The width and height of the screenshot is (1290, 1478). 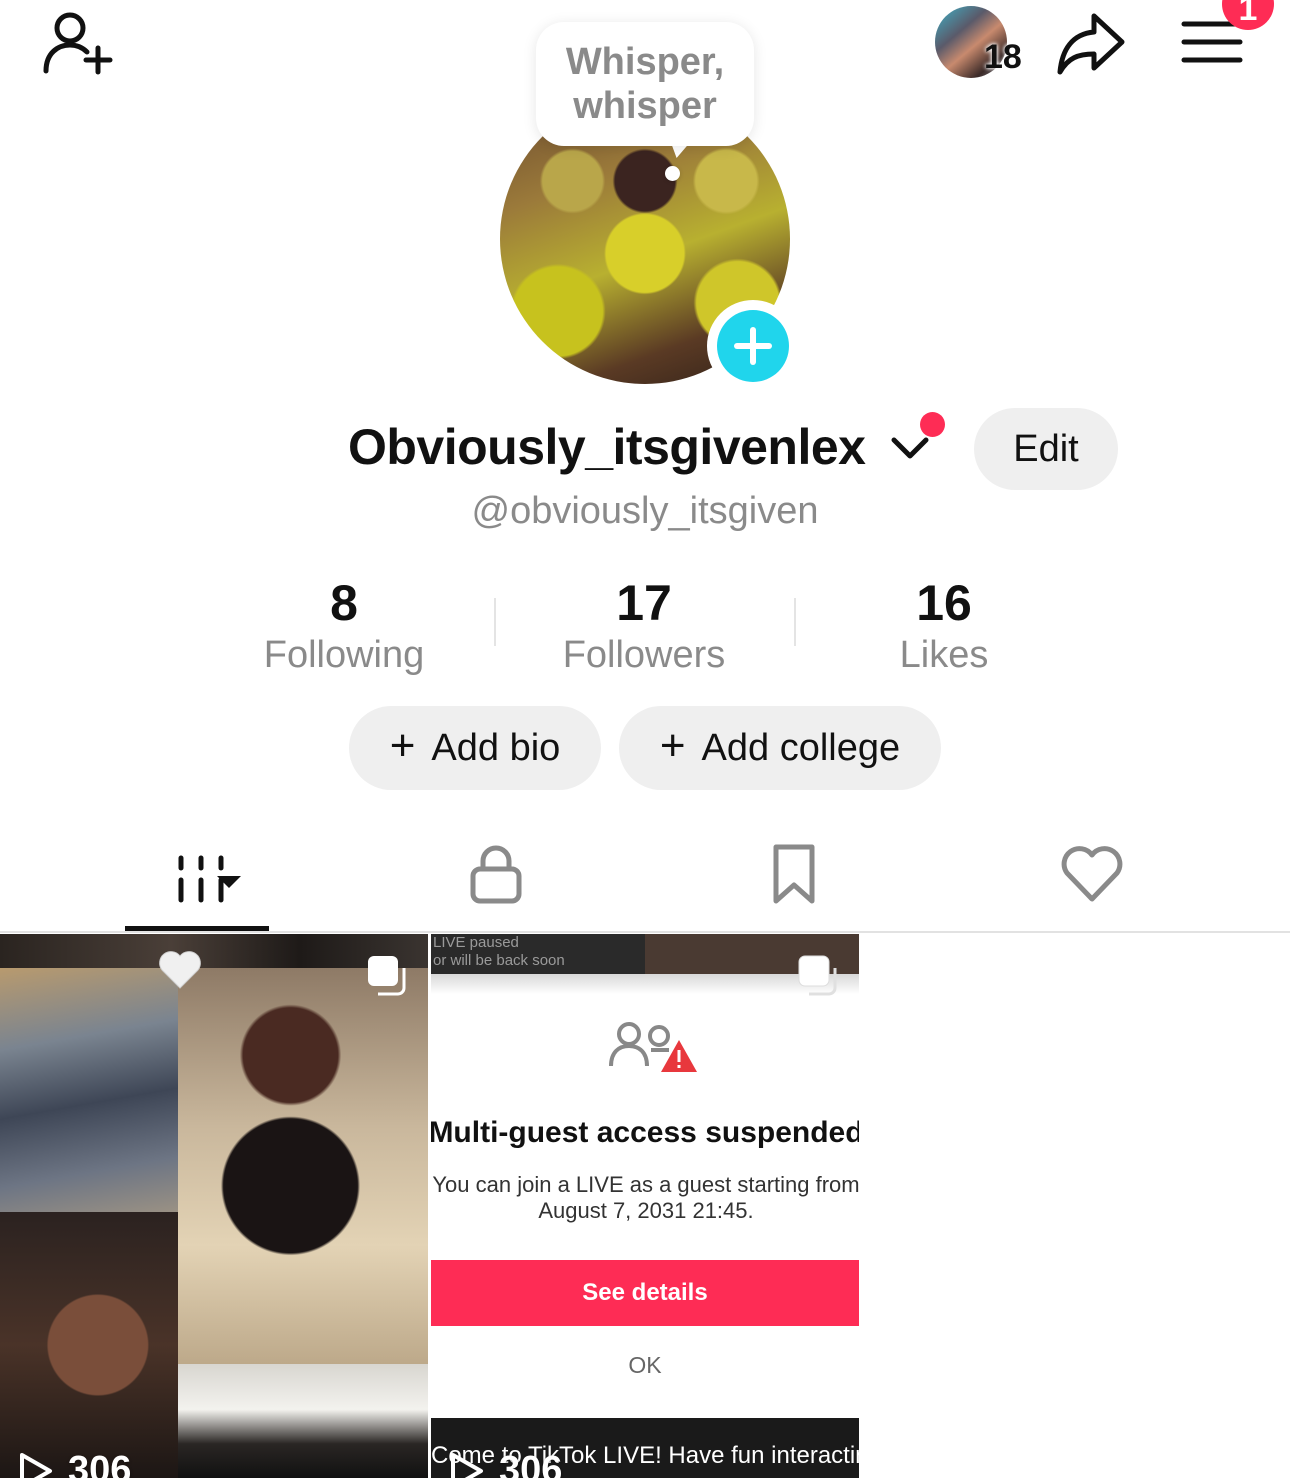 What do you see at coordinates (344, 655) in the screenshot?
I see `following-label: Following` at bounding box center [344, 655].